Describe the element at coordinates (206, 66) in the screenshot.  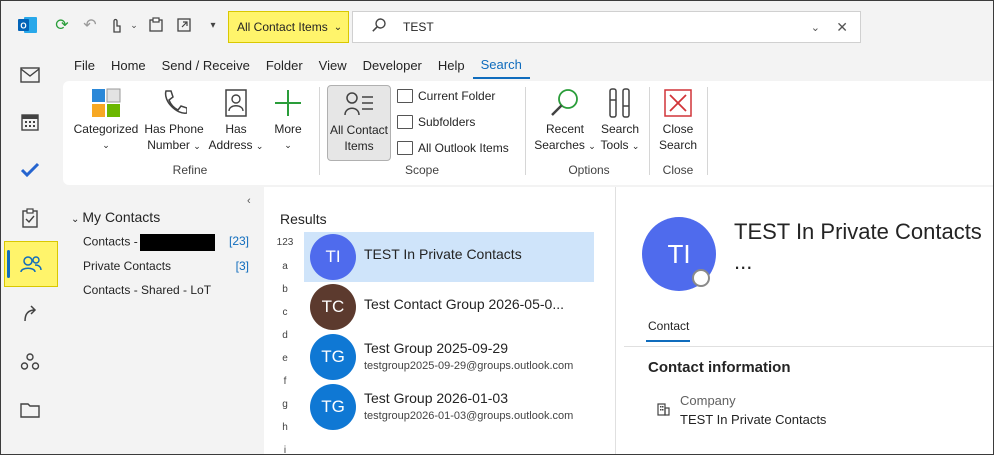
I see `tab-send-receive: Send / Receive` at that location.